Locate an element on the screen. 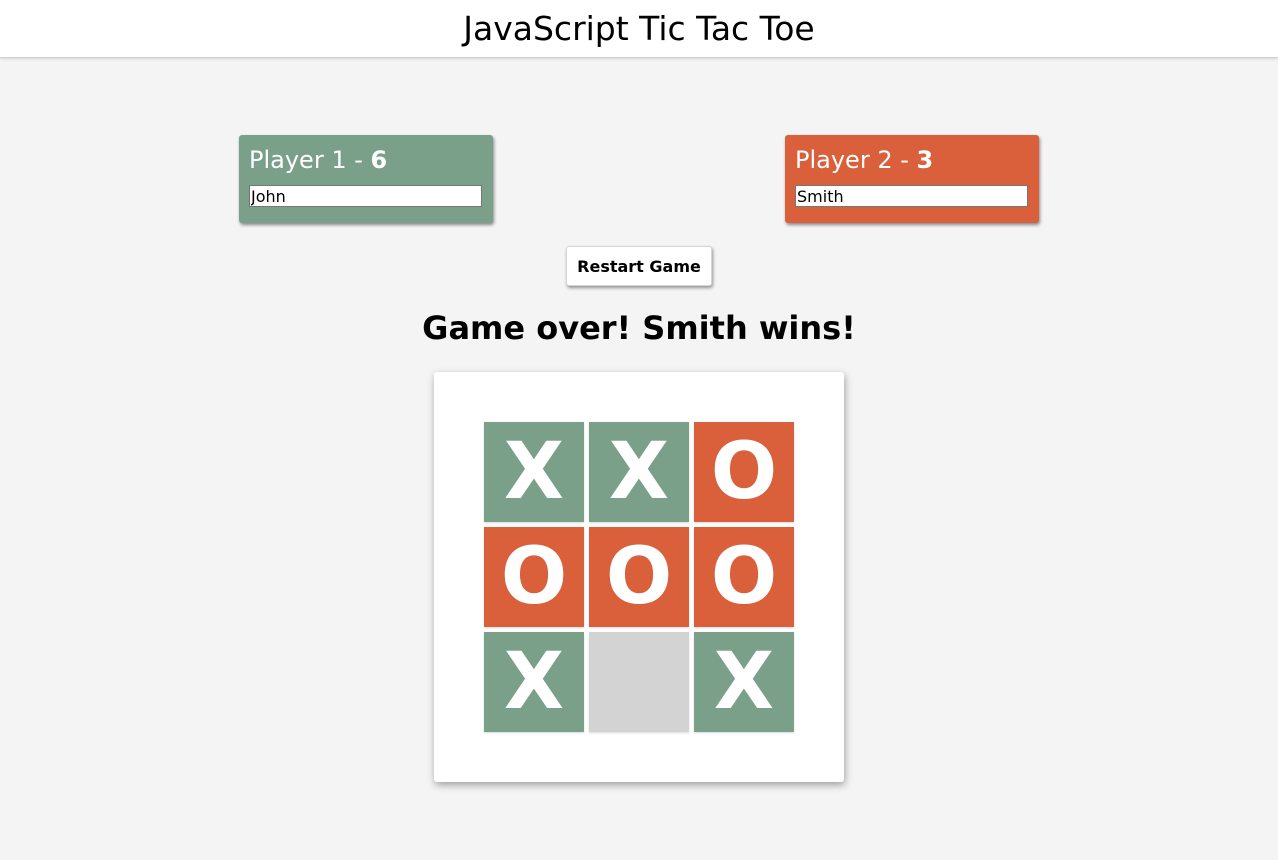 This screenshot has width=1278, height=860. player-1-name-input is located at coordinates (365, 196).